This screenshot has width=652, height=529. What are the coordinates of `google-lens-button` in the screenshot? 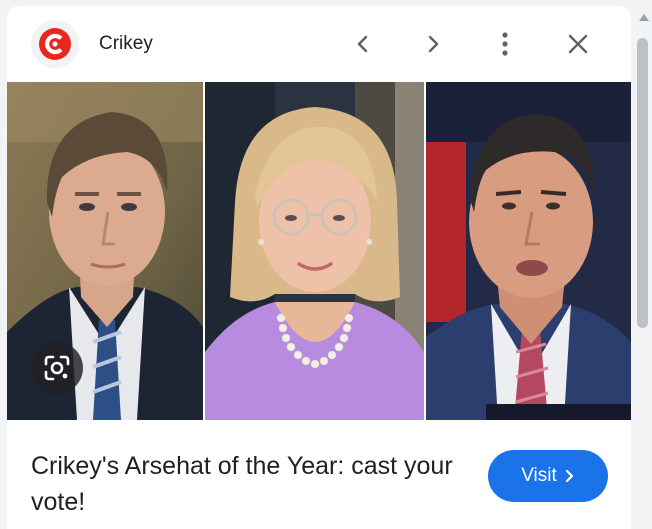 It's located at (57, 368).